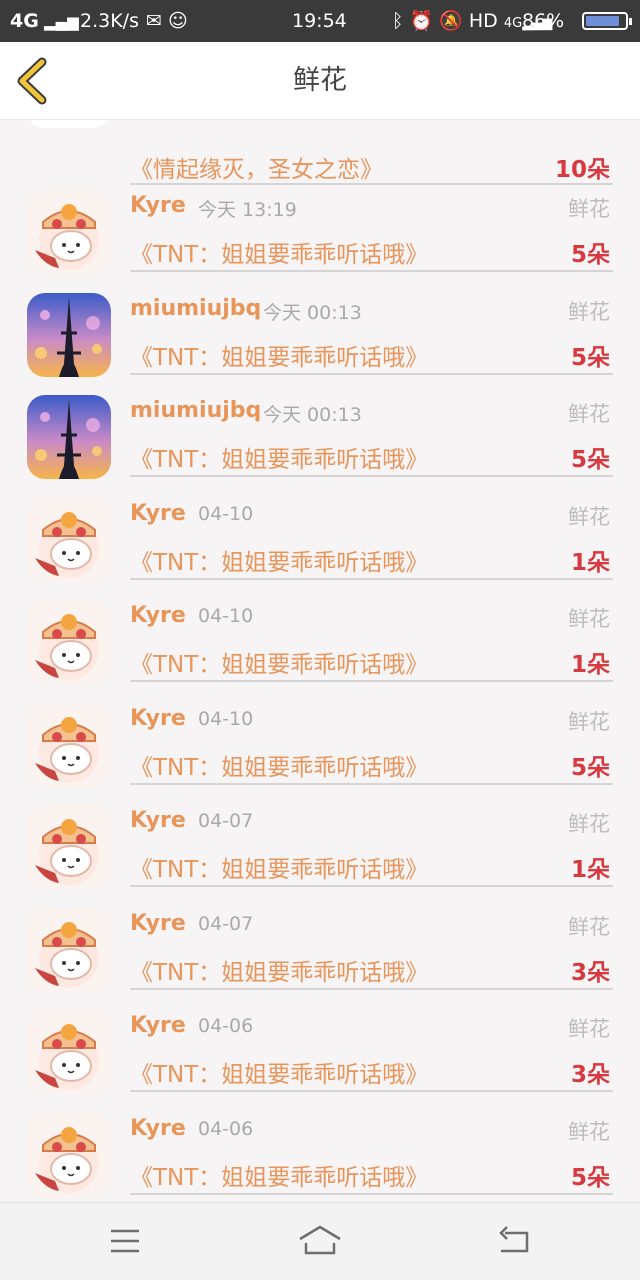  What do you see at coordinates (543, 21) in the screenshot?
I see `battery-percent: 86%` at bounding box center [543, 21].